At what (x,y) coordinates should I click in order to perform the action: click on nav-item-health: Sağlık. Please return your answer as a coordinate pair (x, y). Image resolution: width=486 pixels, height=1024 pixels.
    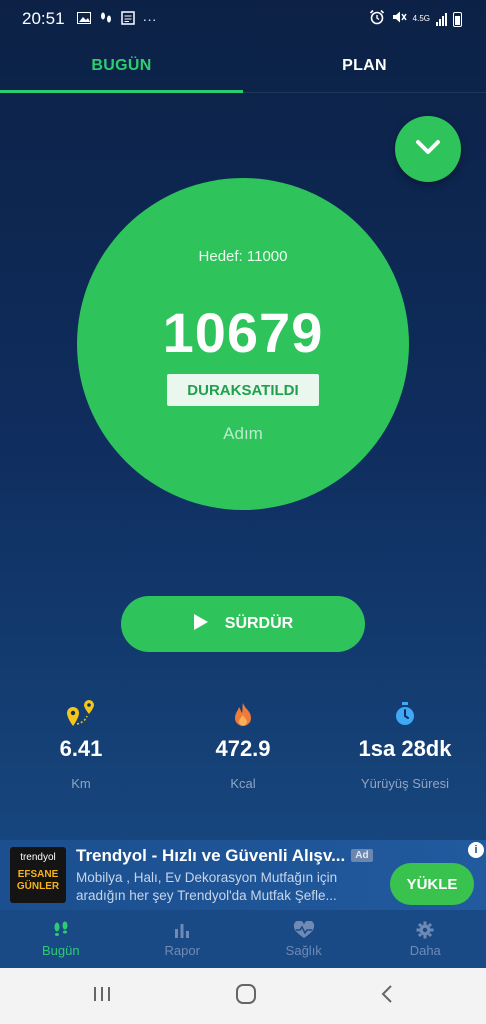
    Looking at the image, I should click on (304, 939).